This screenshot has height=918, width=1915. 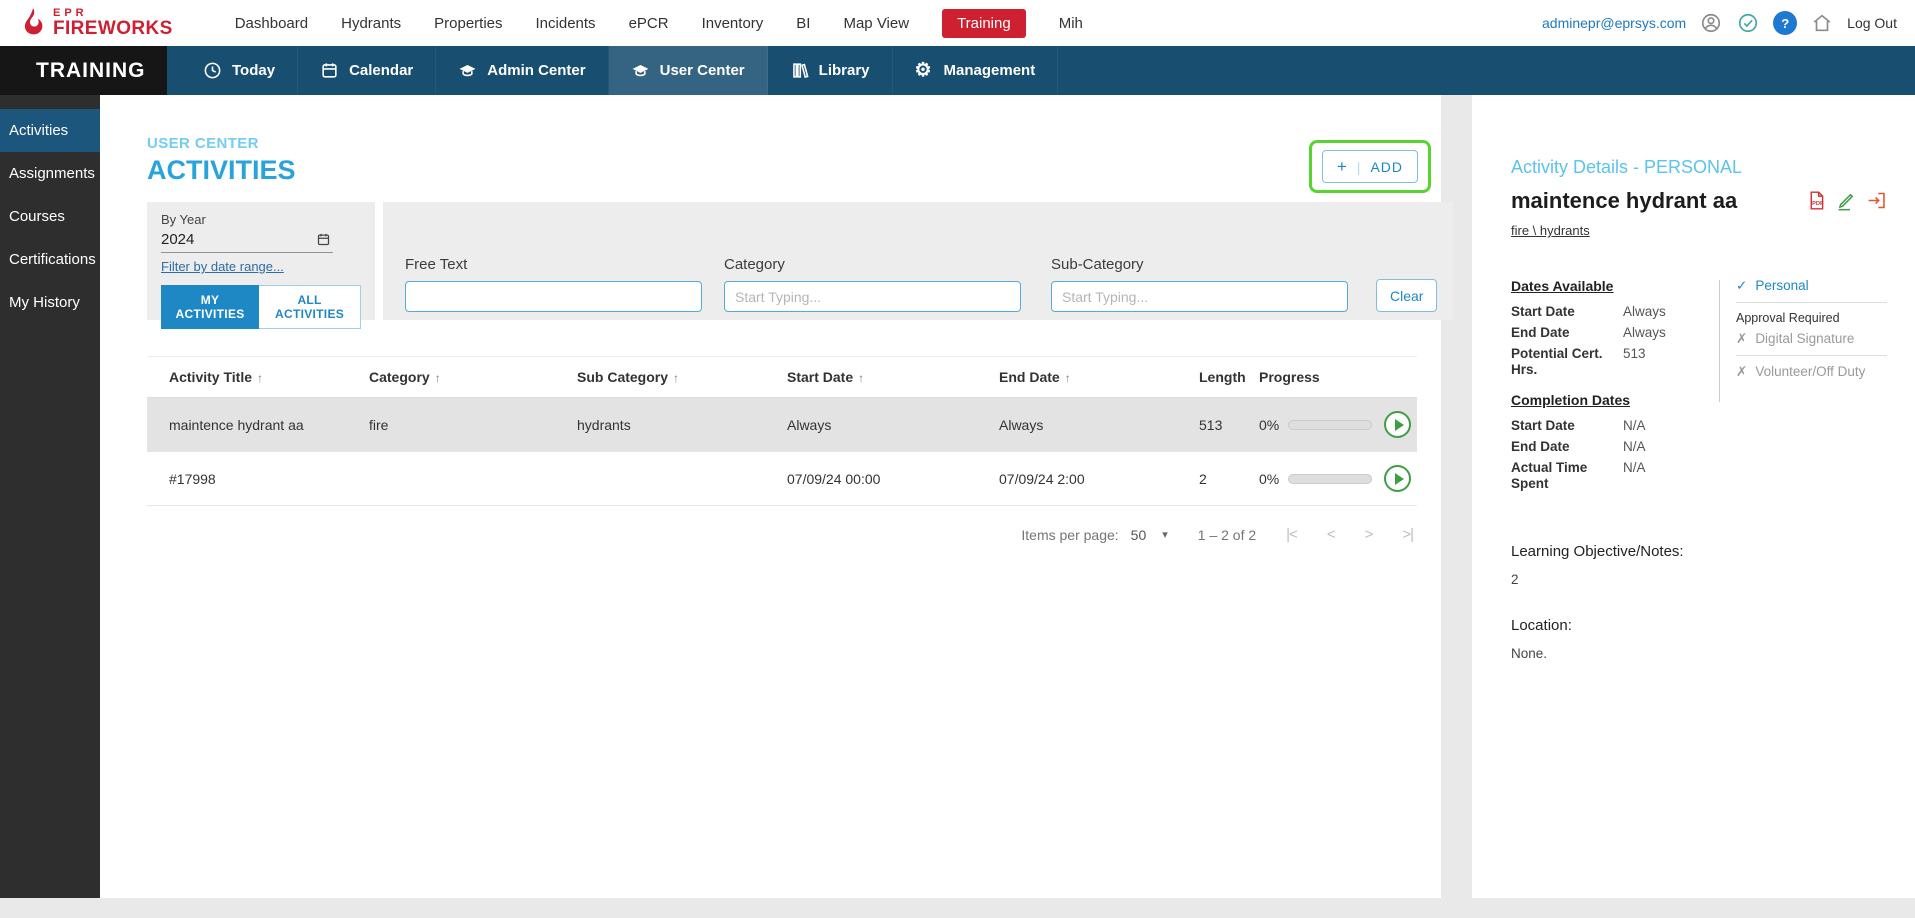 I want to click on subcategory-input, so click(x=1199, y=296).